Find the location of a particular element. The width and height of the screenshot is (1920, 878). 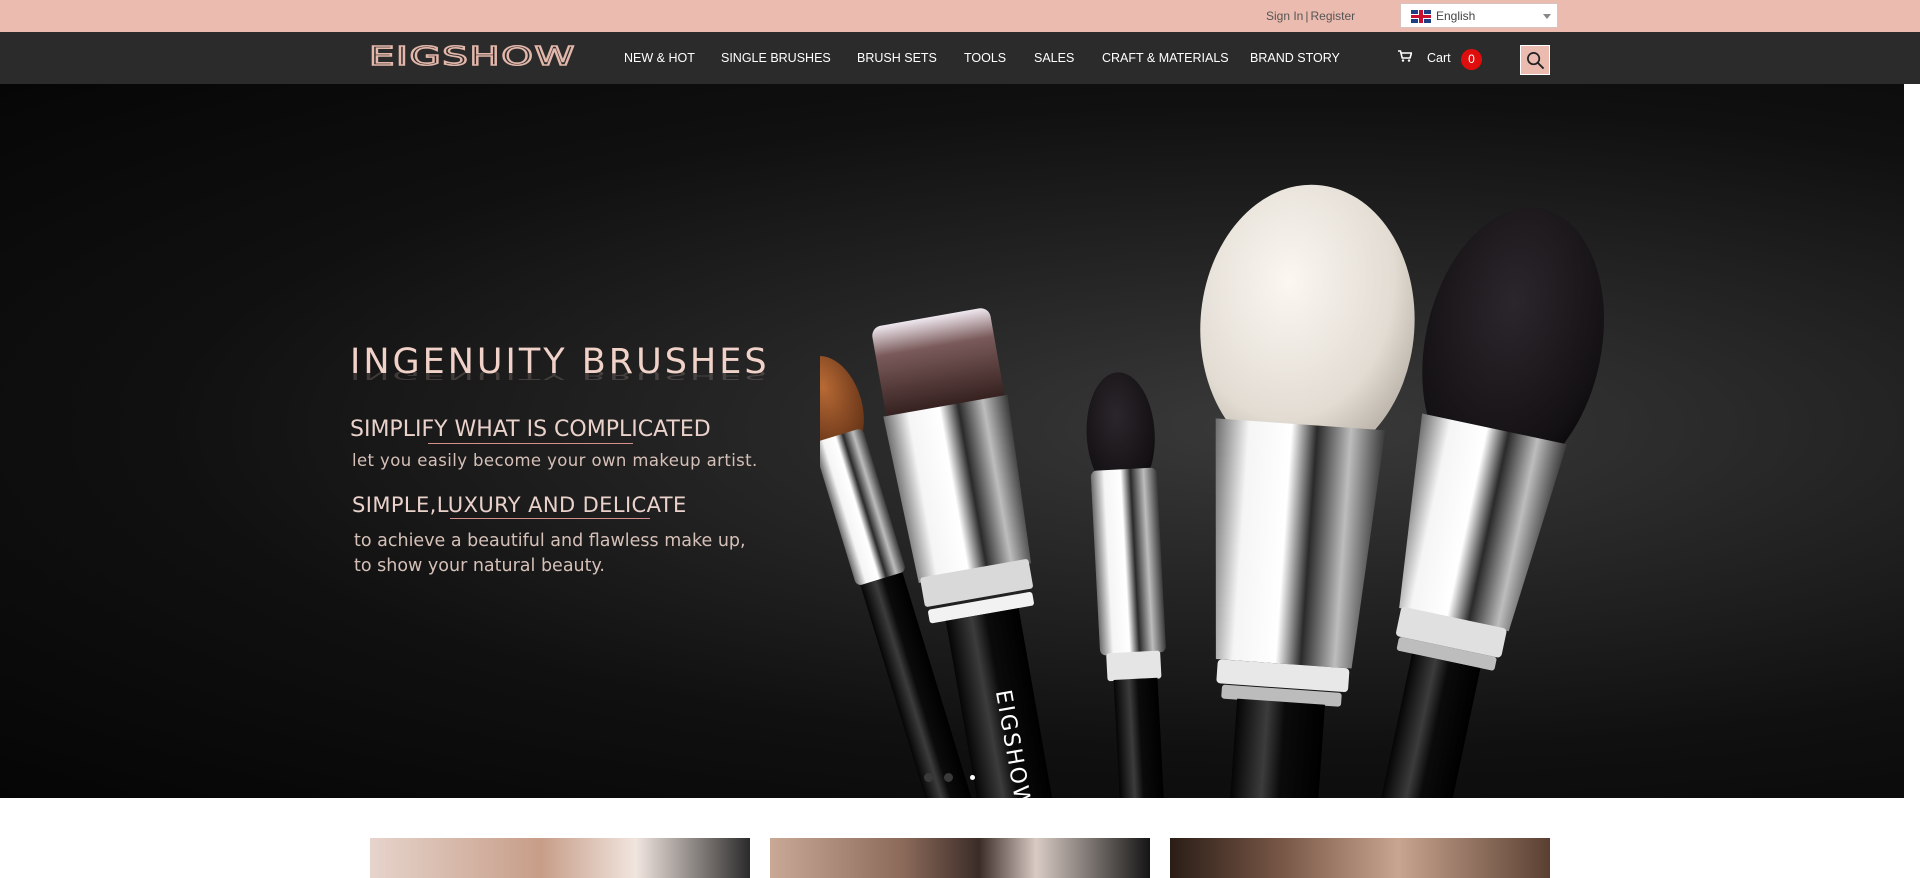

hero-subtext-2b: to show your natural beauty. is located at coordinates (479, 566).